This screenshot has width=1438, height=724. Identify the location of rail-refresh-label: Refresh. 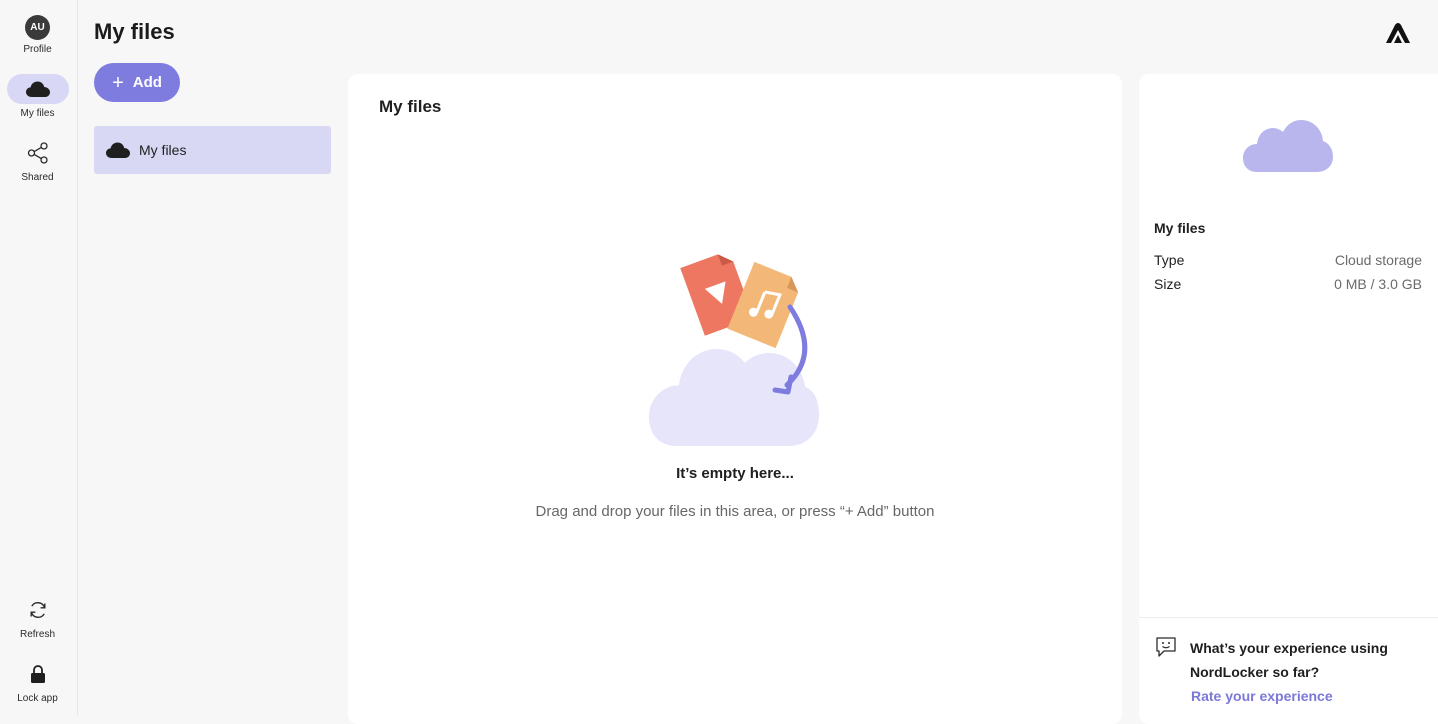
(37, 634).